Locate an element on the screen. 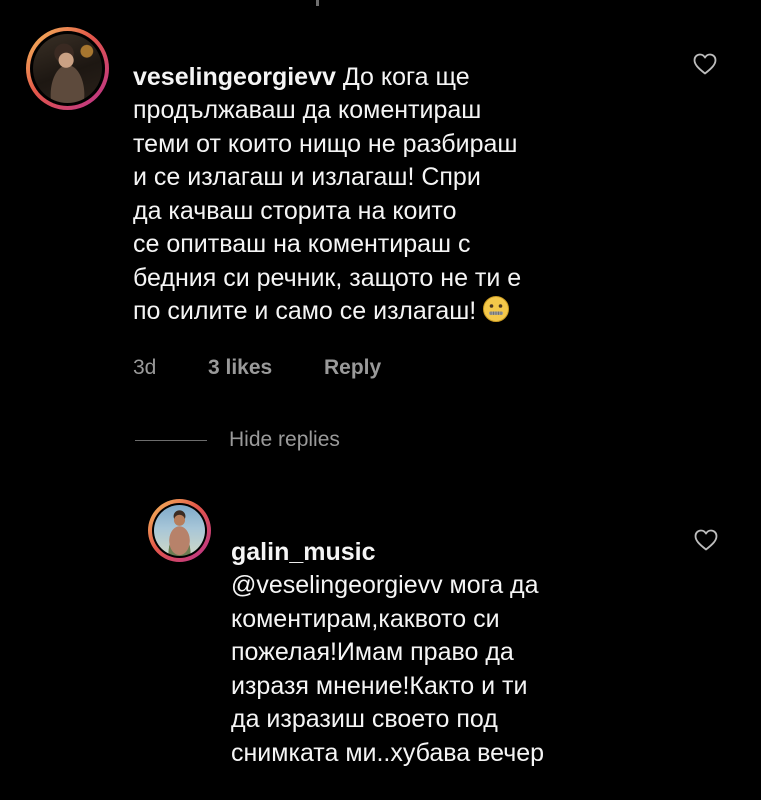 Image resolution: width=761 pixels, height=800 pixels. hide-replies-toggle: Hide replies is located at coordinates (237, 440).